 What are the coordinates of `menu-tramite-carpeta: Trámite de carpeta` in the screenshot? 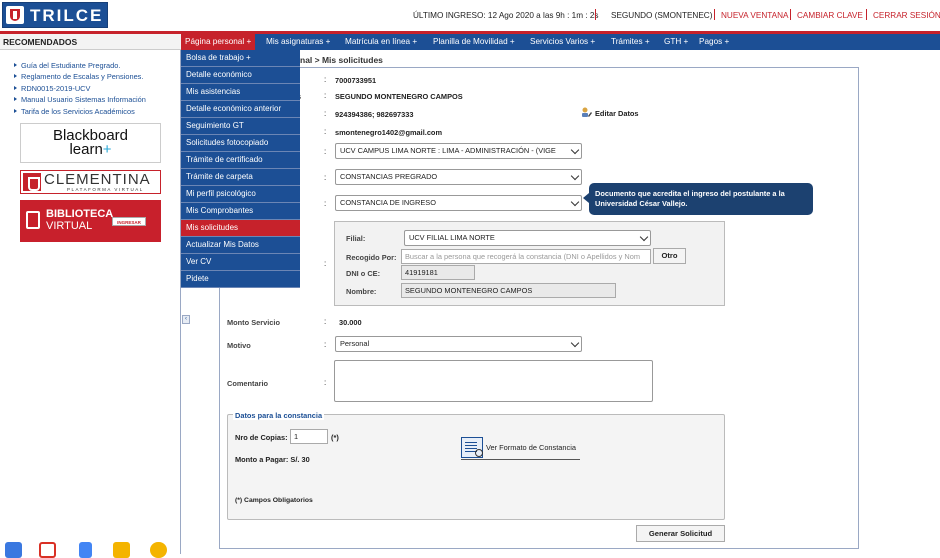 It's located at (240, 177).